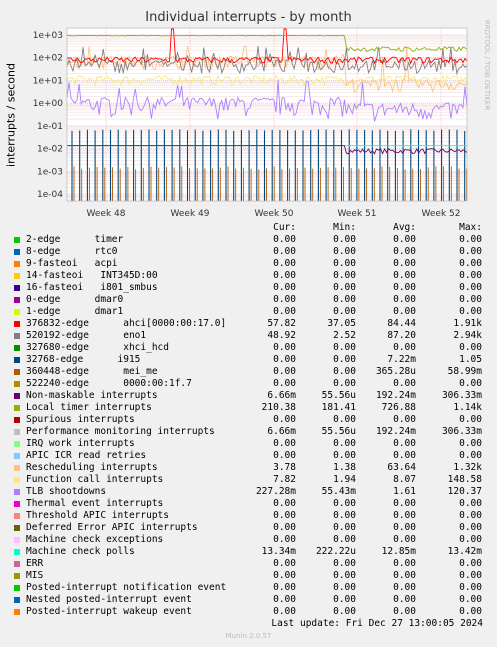 The width and height of the screenshot is (497, 647). What do you see at coordinates (278, 407) in the screenshot?
I see `legend-value-cur: 210.38` at bounding box center [278, 407].